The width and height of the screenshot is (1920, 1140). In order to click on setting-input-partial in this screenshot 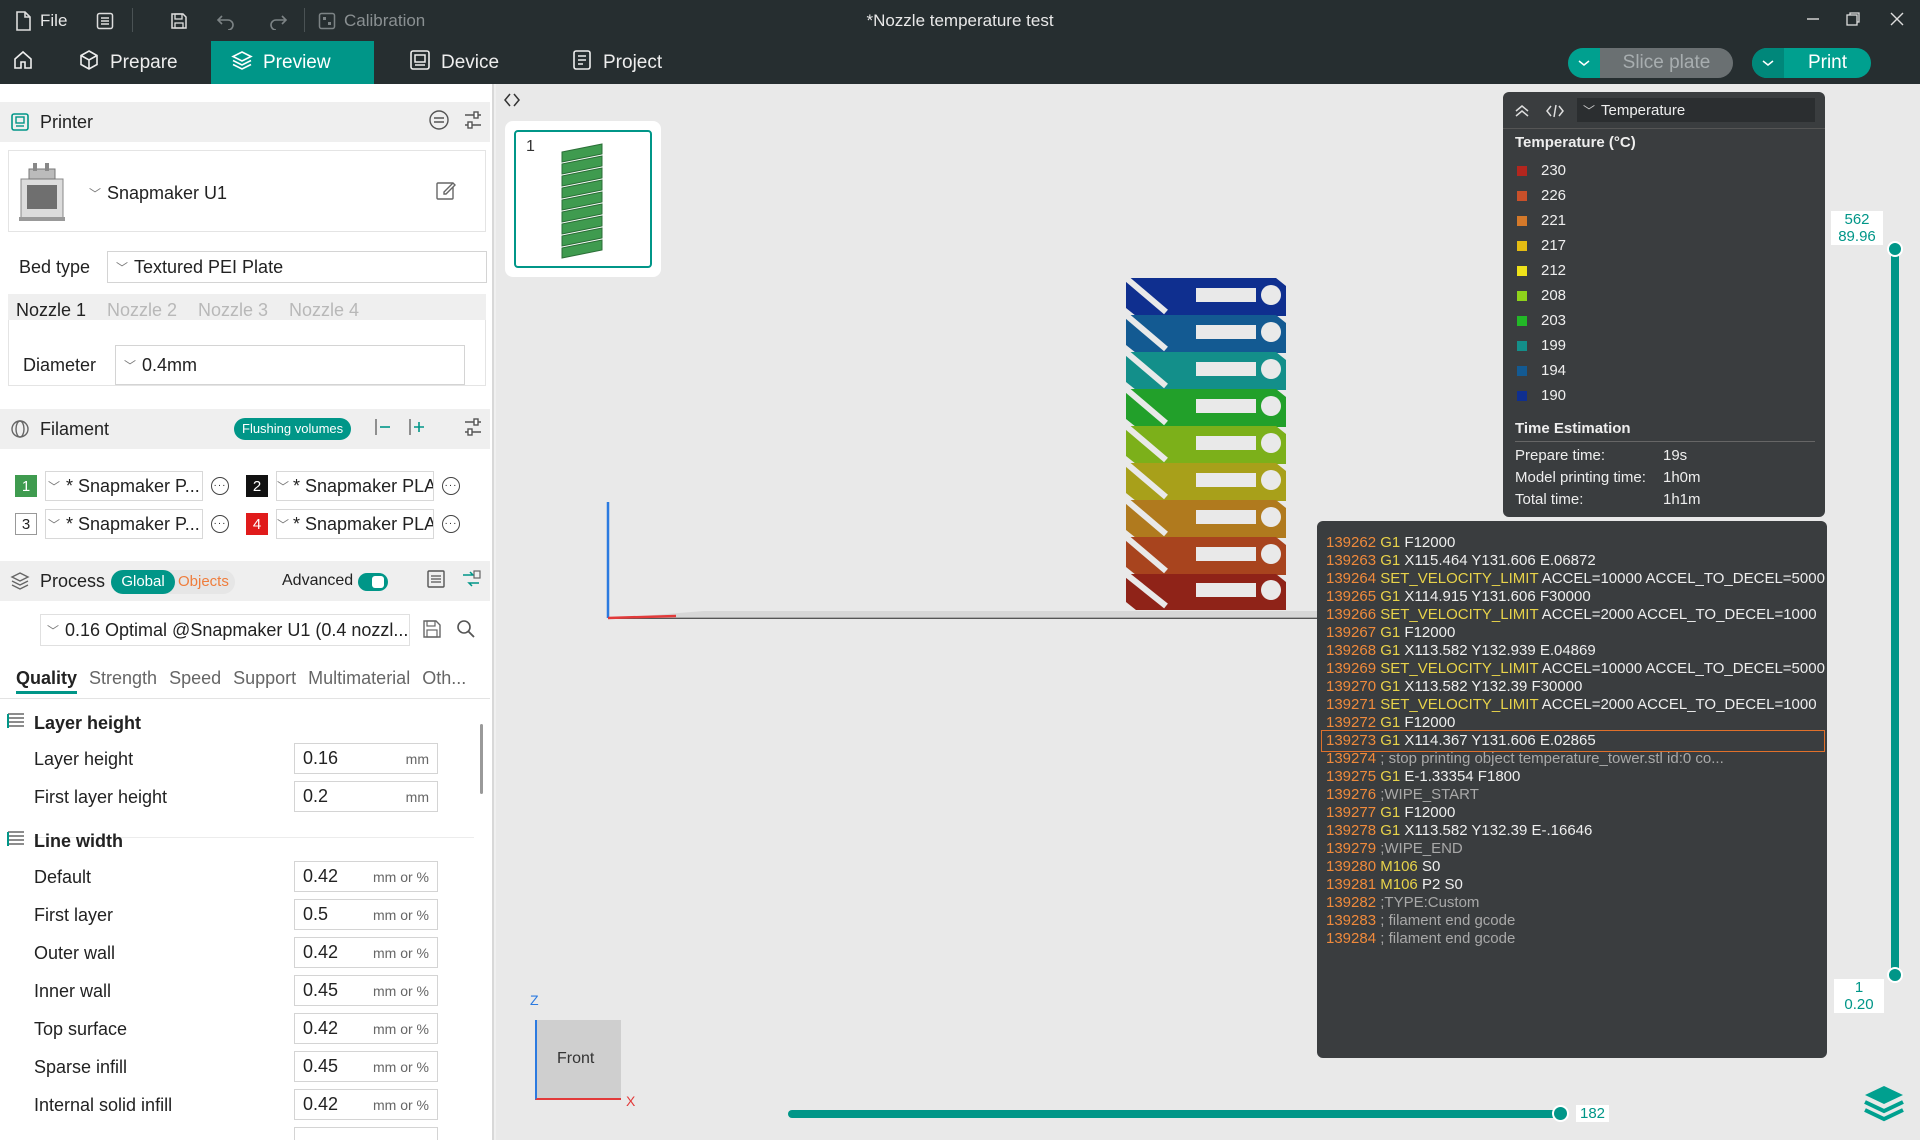, I will do `click(366, 1133)`.